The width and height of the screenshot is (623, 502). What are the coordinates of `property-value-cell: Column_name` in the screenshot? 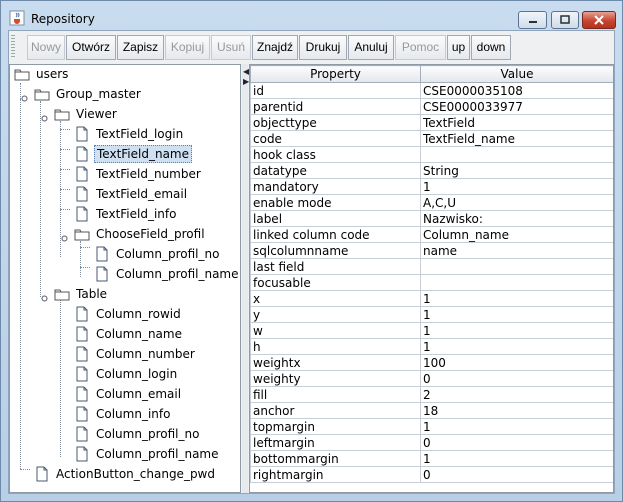 It's located at (516, 234).